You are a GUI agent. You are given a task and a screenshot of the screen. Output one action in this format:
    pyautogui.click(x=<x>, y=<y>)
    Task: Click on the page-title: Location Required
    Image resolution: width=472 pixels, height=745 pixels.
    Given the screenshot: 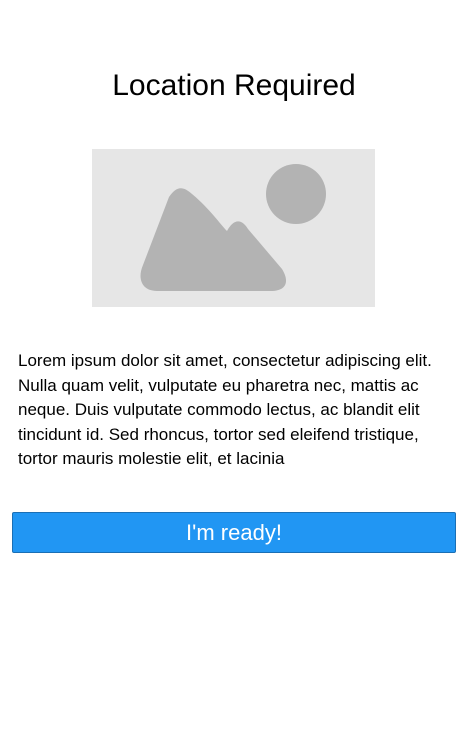 What is the action you would take?
    pyautogui.click(x=234, y=85)
    